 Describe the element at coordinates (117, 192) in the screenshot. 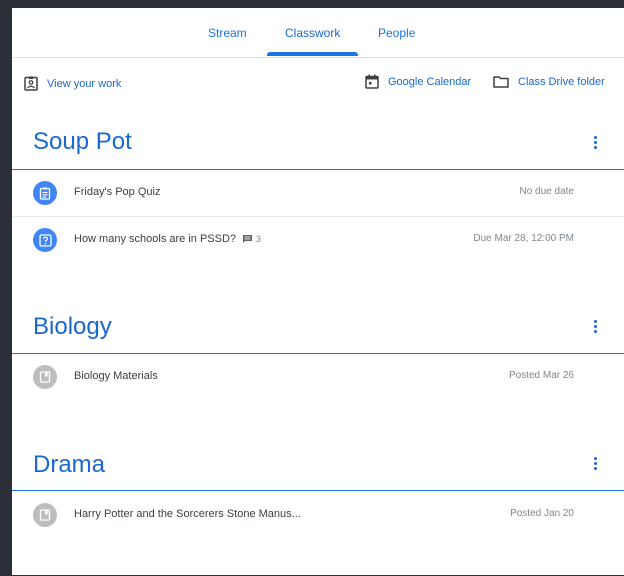

I see `item-title: Friday's Pop Quiz` at that location.